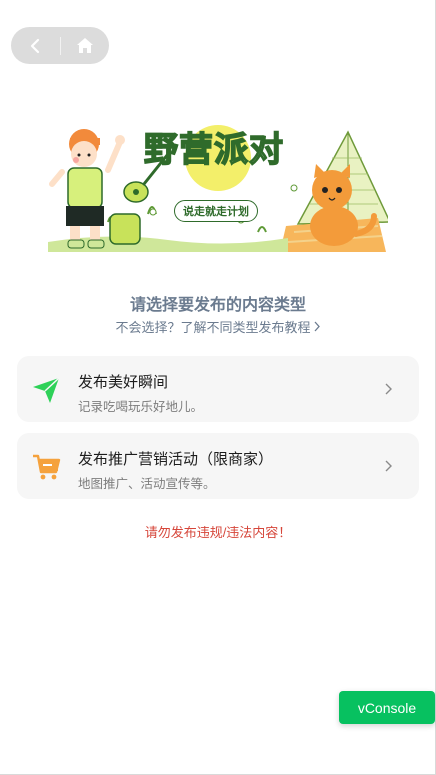  I want to click on chevron-left-icon, so click(35, 45).